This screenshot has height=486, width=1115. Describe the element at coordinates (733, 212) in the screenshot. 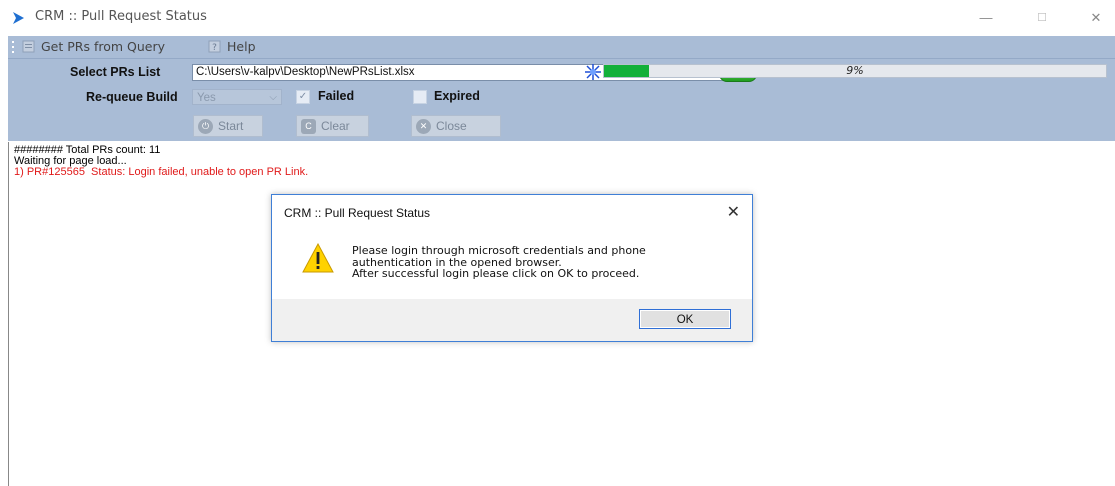

I see `dialog-close-icon: ✕` at that location.